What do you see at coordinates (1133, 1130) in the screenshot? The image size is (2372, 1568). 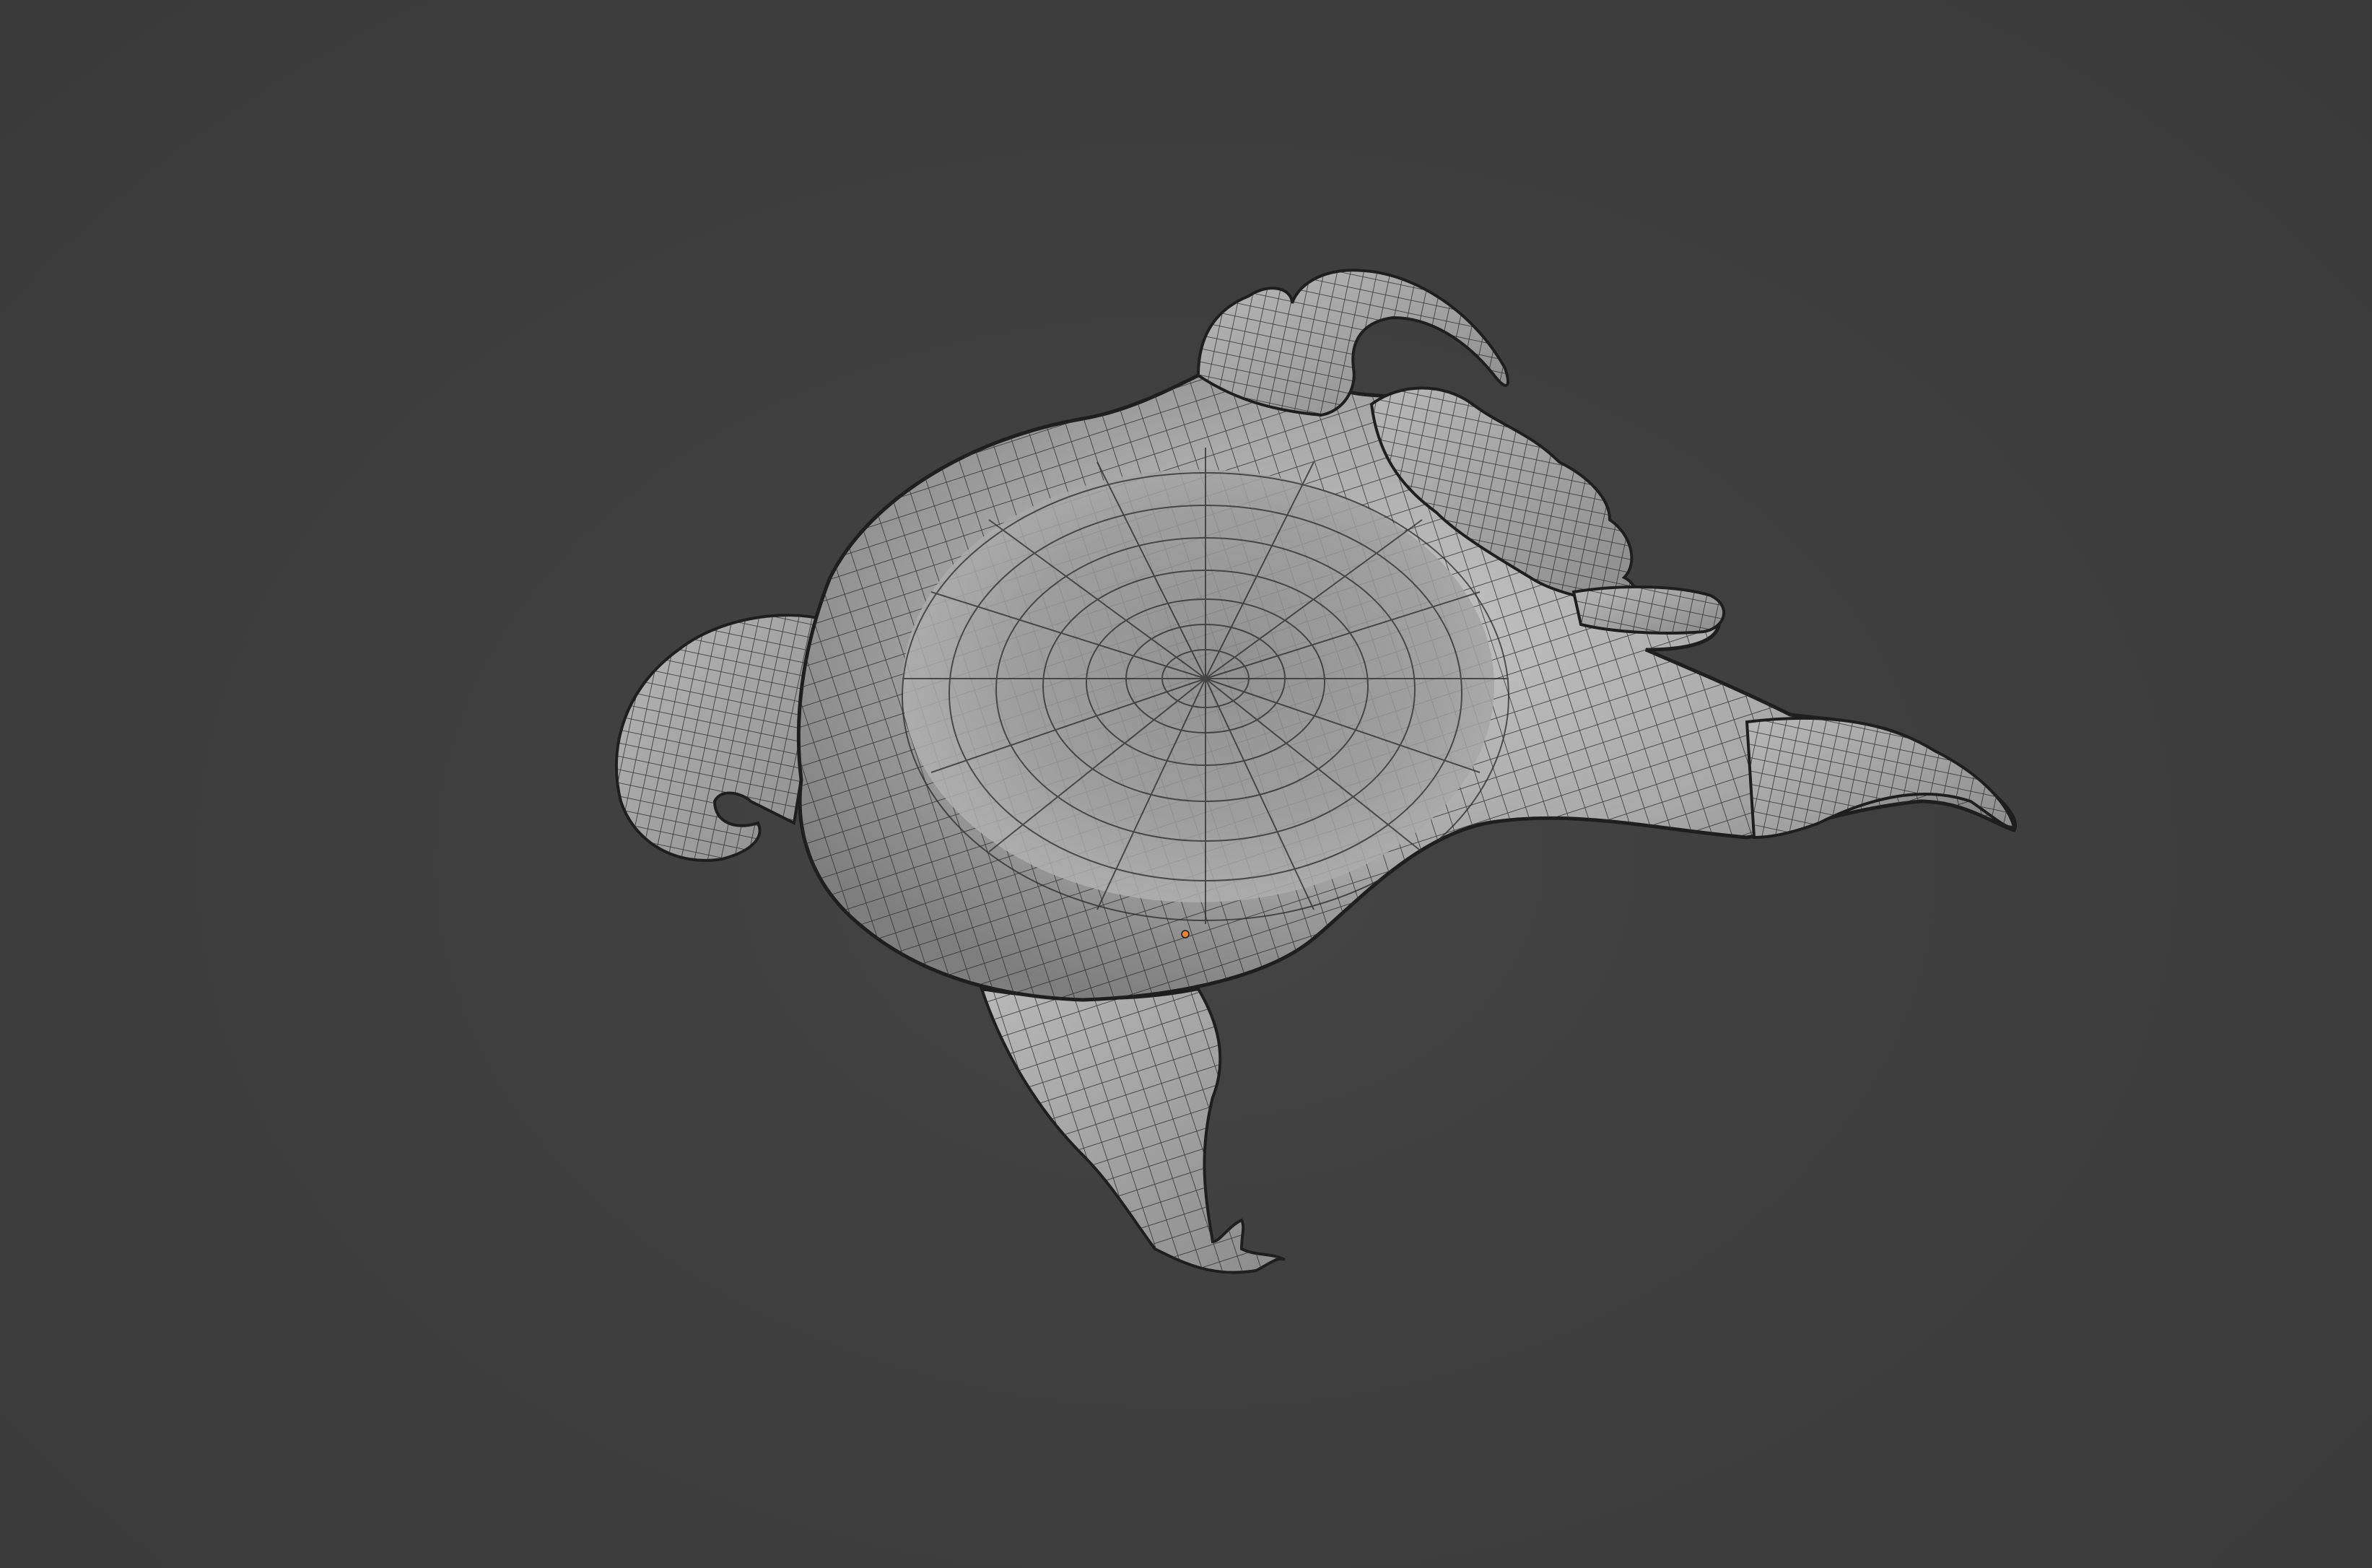 I see `lower-leg-mesh` at bounding box center [1133, 1130].